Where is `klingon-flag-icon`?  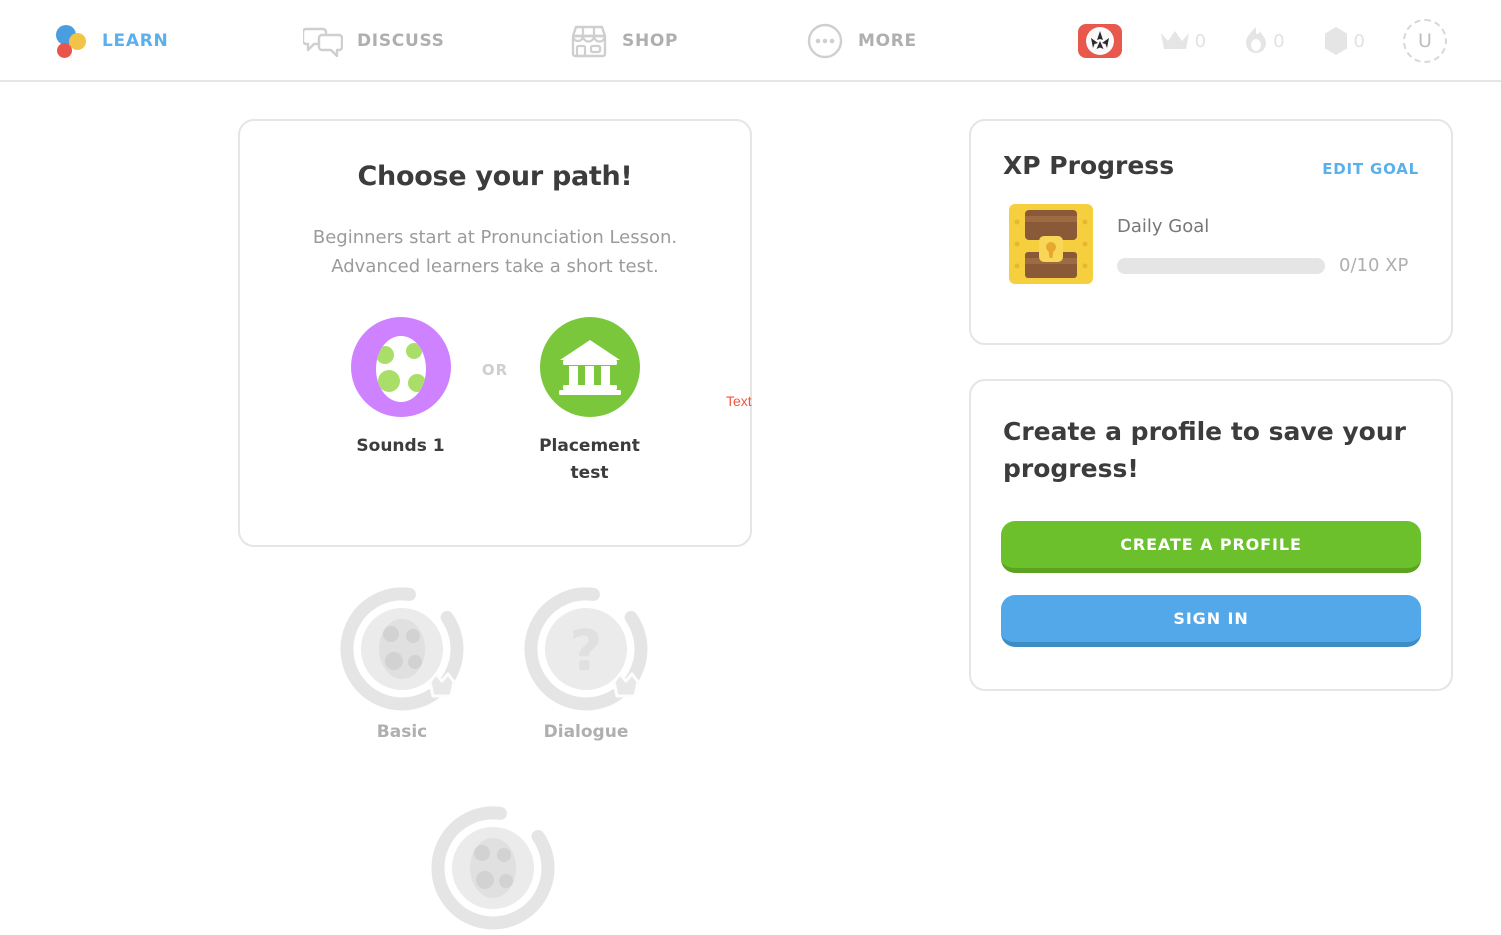 klingon-flag-icon is located at coordinates (1099, 41).